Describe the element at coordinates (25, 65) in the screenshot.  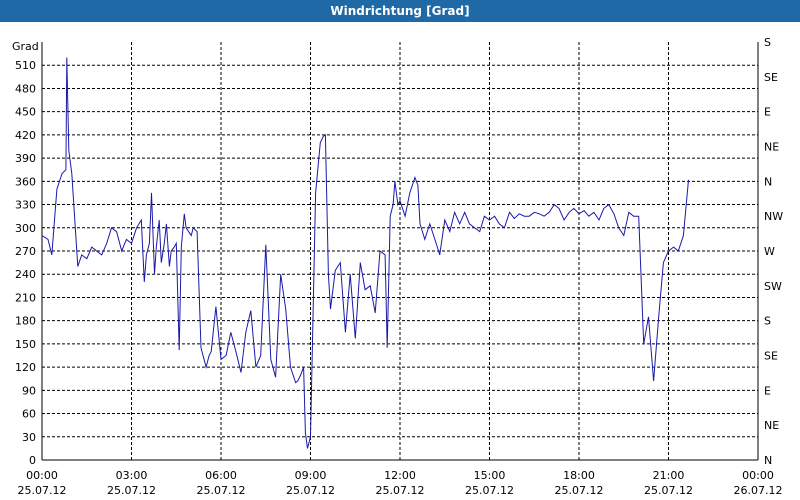
I see `y-tick-label: 510` at that location.